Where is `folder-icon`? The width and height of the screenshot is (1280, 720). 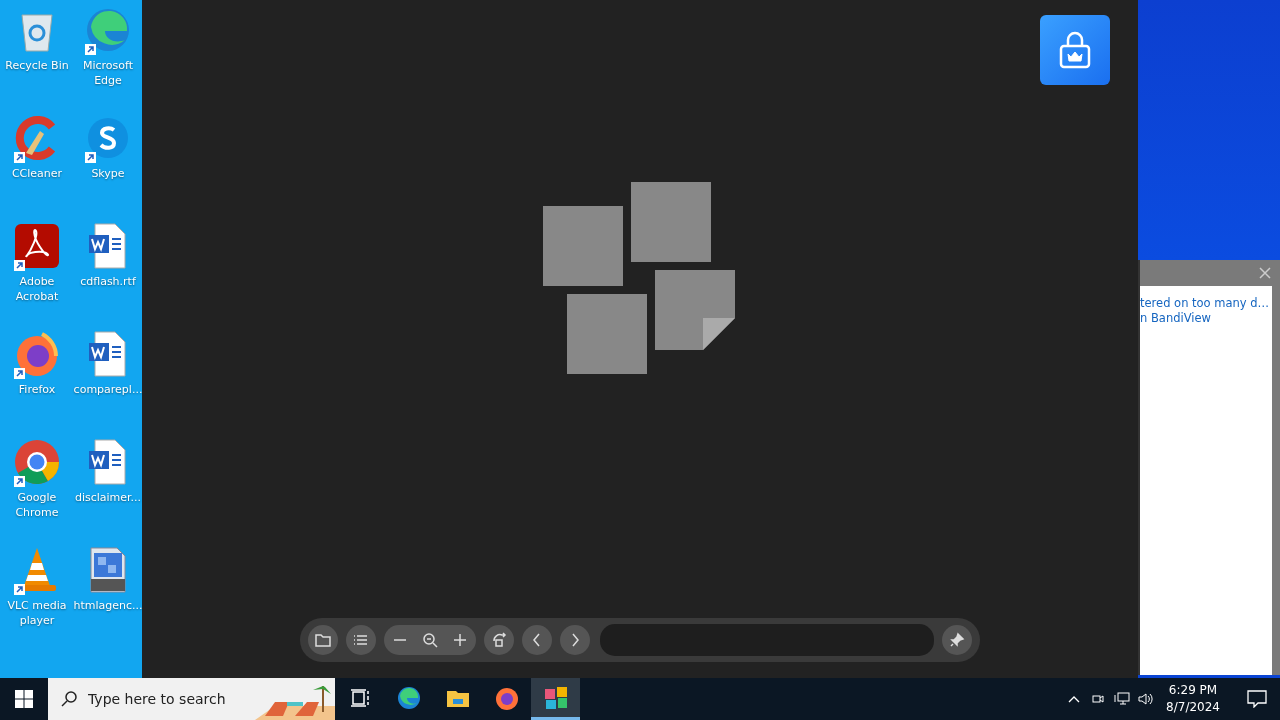 folder-icon is located at coordinates (323, 640).